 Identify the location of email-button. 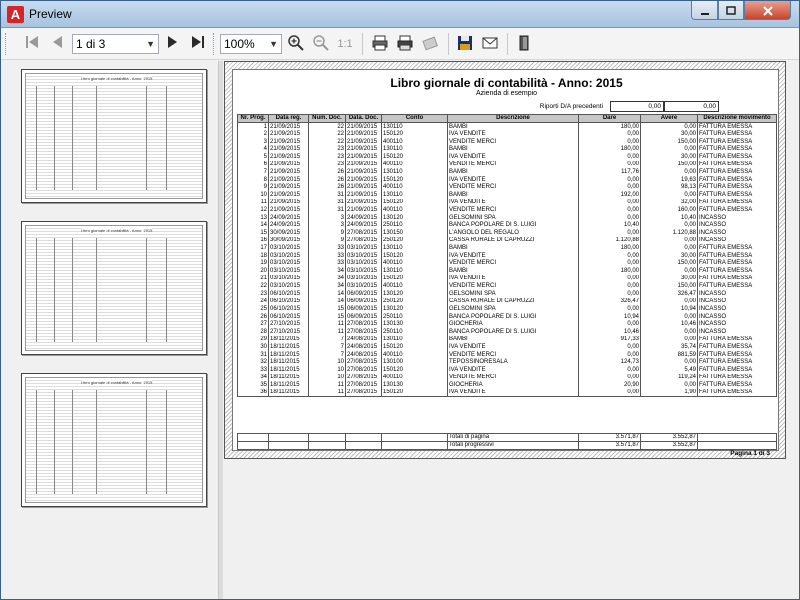
(490, 44).